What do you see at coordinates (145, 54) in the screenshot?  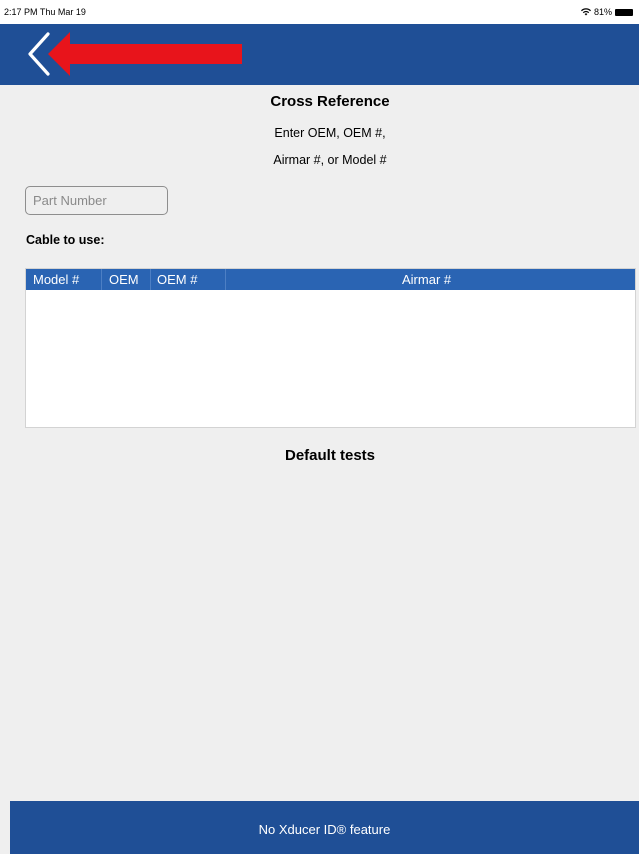 I see `red-arrow-icon` at bounding box center [145, 54].